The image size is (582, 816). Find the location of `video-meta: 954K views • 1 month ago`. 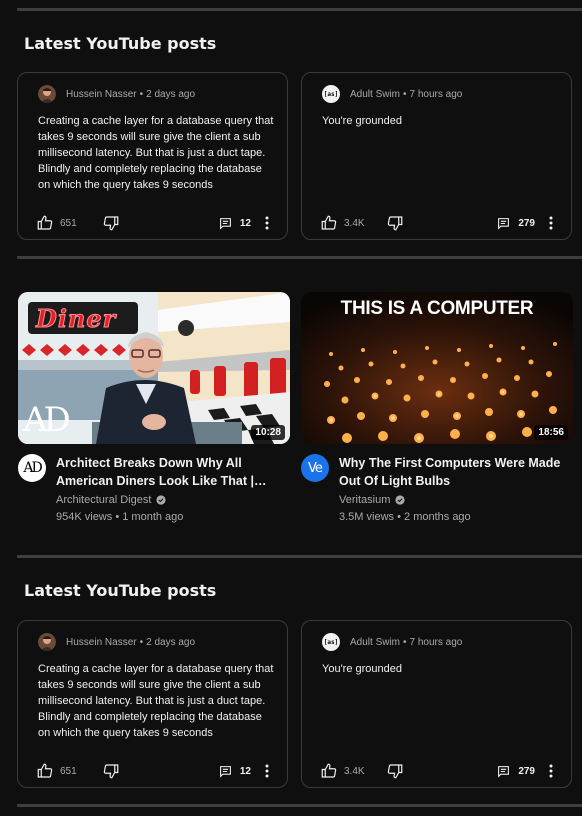

video-meta: 954K views • 1 month ago is located at coordinates (119, 517).